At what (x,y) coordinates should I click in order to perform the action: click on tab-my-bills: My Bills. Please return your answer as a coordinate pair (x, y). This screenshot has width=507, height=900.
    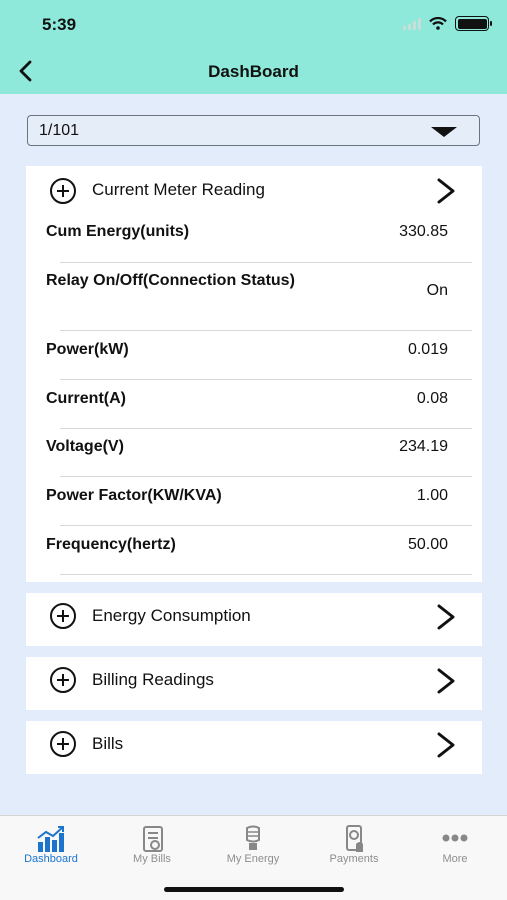
    Looking at the image, I should click on (152, 846).